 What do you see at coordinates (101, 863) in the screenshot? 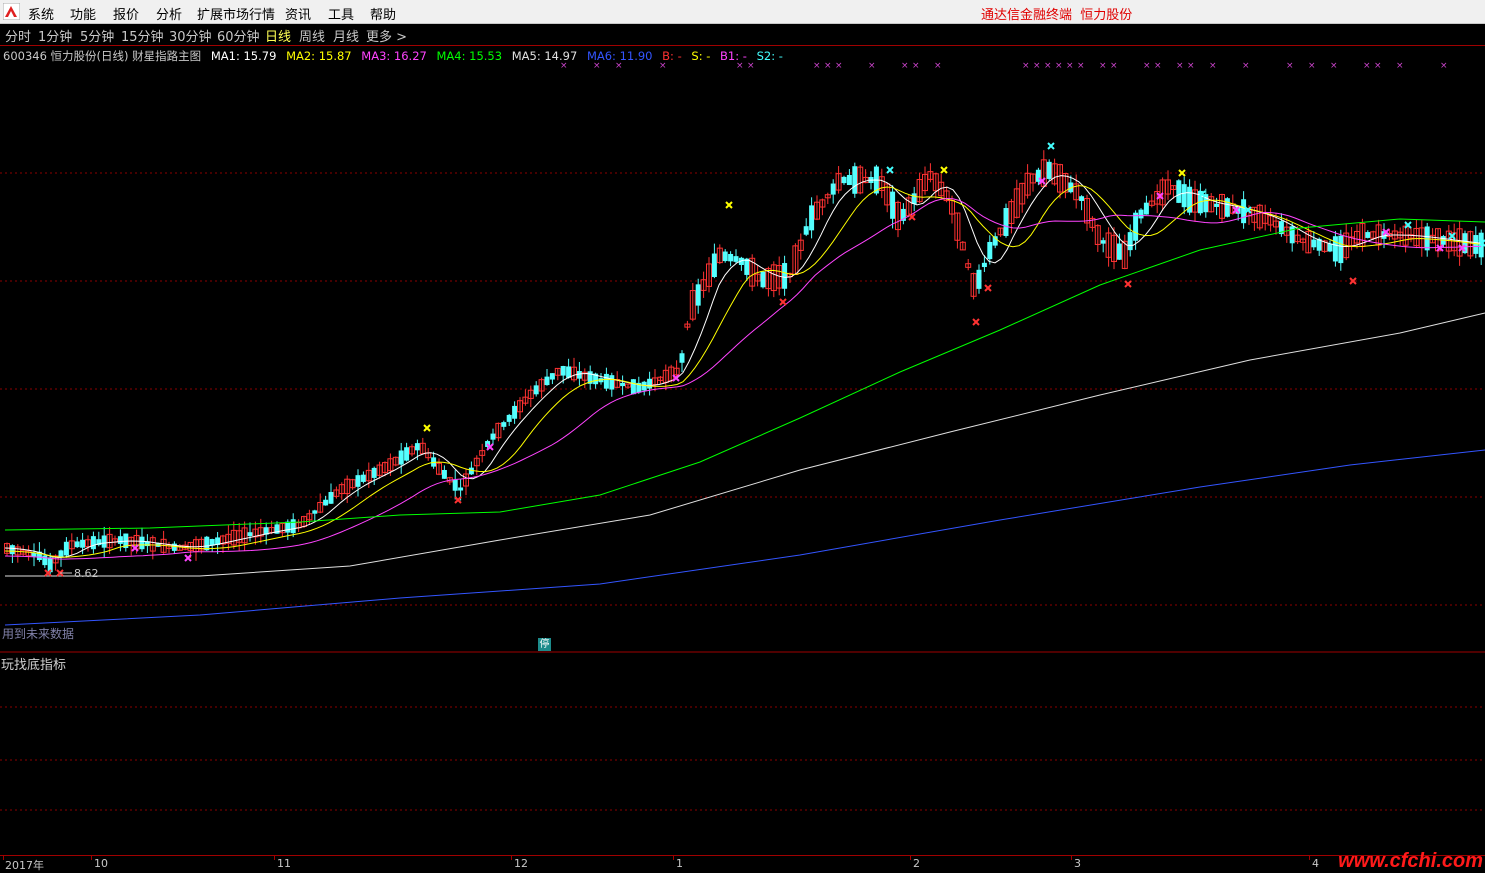
I see `time-tick-10: 10` at bounding box center [101, 863].